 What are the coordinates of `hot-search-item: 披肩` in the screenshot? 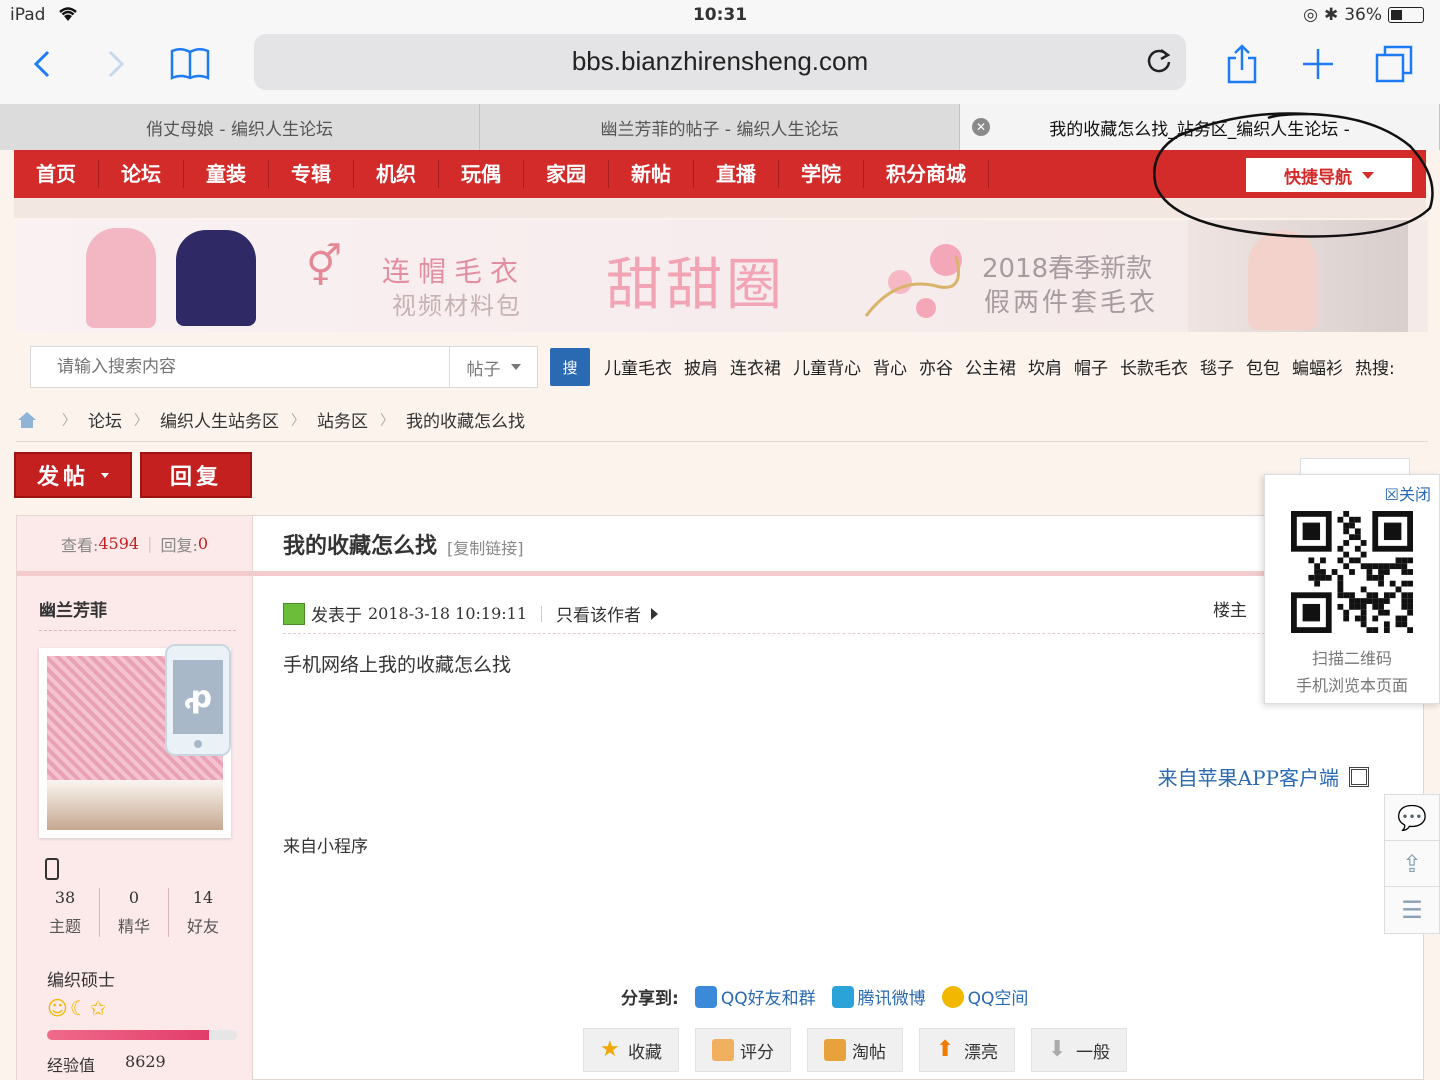 It's located at (701, 366).